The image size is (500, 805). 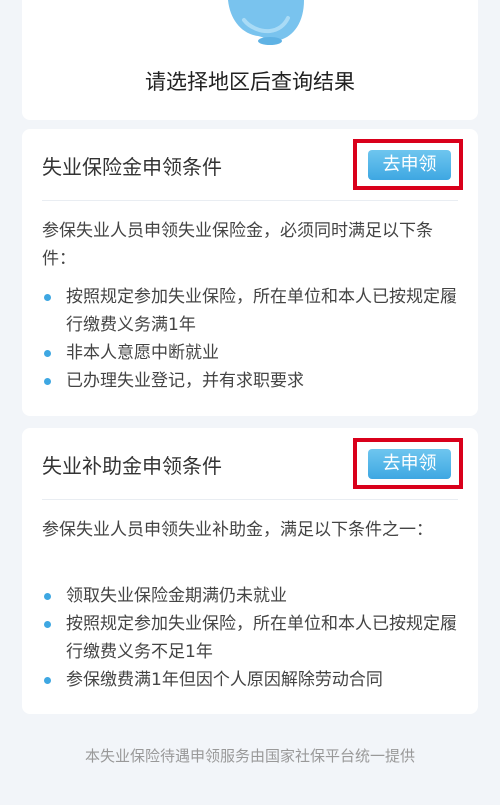 What do you see at coordinates (237, 530) in the screenshot?
I see `card-intro: 参保失业人员申领失业补助金，满足以下条件之一：` at bounding box center [237, 530].